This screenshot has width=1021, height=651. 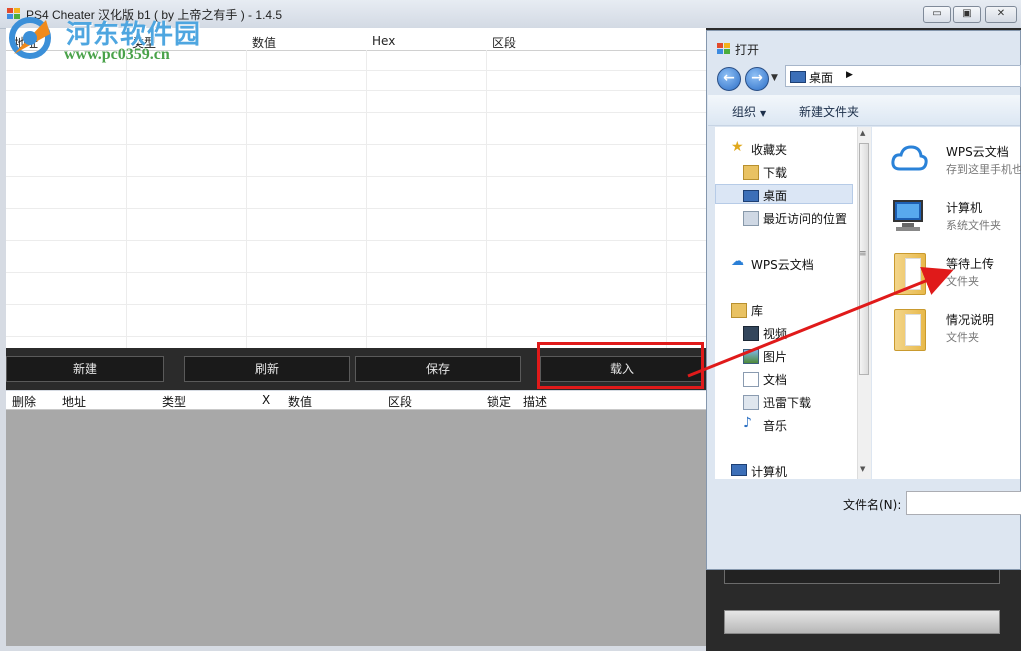 I want to click on maximize-icon: ▣, so click(x=967, y=13).